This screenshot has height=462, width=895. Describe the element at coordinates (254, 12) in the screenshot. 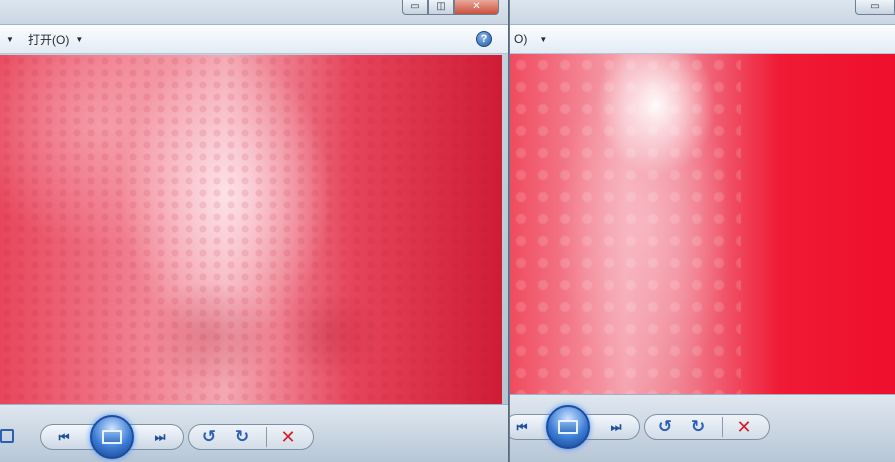

I see `title-bar: ▭ ◫ ✕` at that location.